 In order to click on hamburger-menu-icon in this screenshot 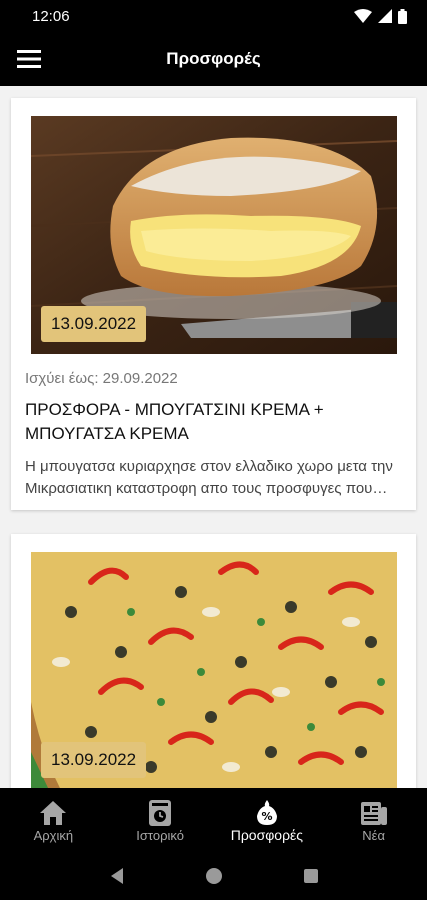, I will do `click(29, 59)`.